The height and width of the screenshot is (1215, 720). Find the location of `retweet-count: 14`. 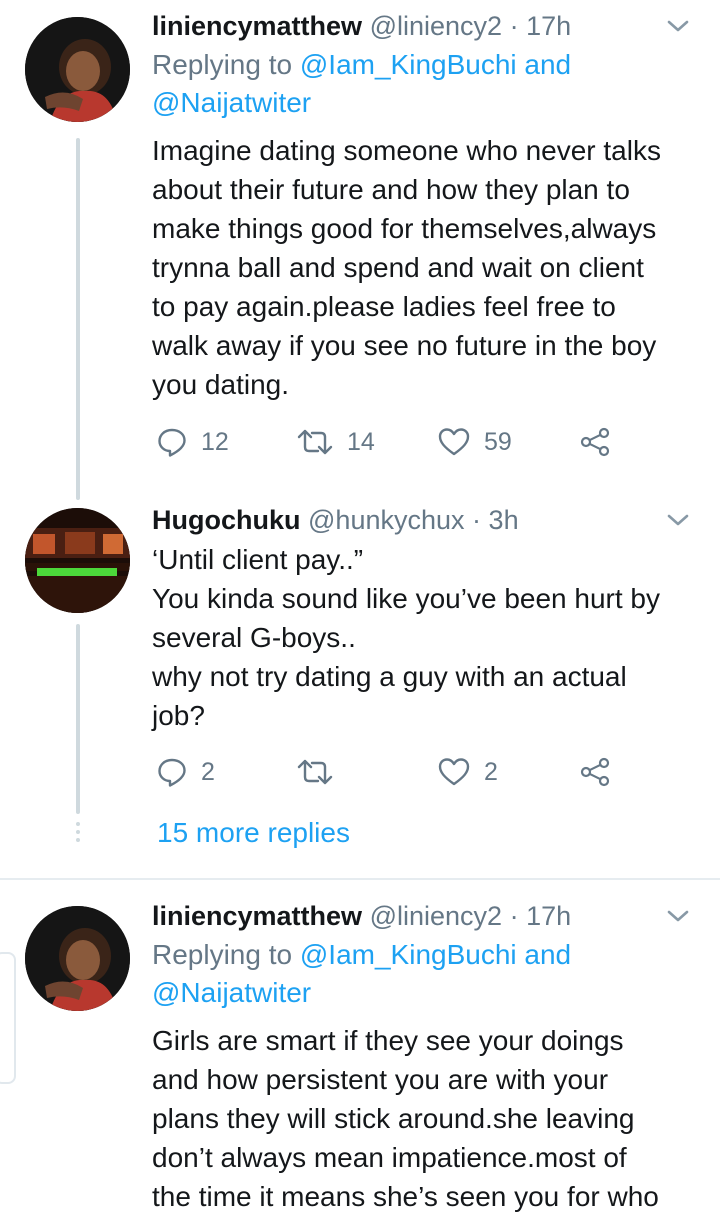

retweet-count: 14 is located at coordinates (361, 441).